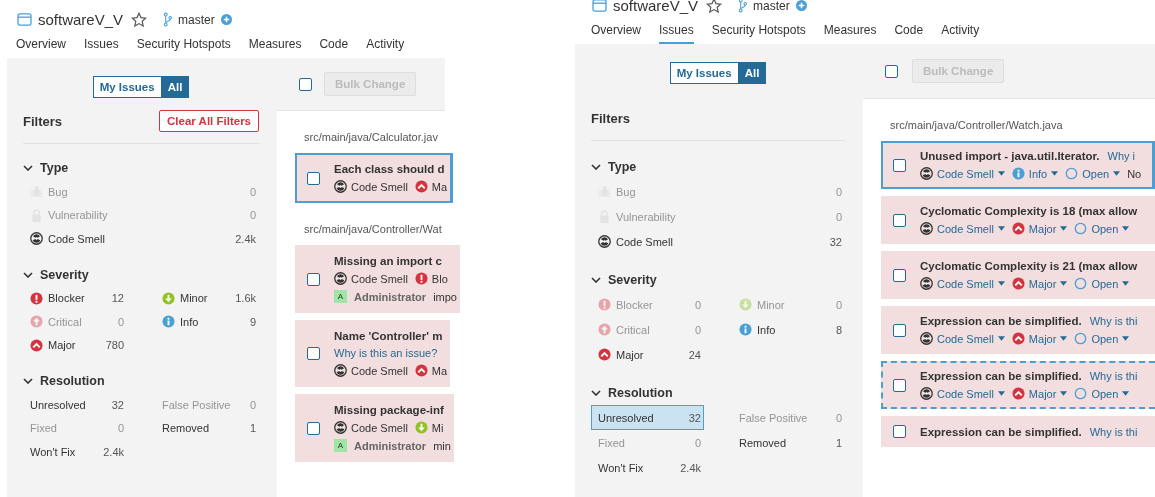 The width and height of the screenshot is (1155, 497). Describe the element at coordinates (209, 121) in the screenshot. I see `clear-filters-button: Clear All Filters` at that location.